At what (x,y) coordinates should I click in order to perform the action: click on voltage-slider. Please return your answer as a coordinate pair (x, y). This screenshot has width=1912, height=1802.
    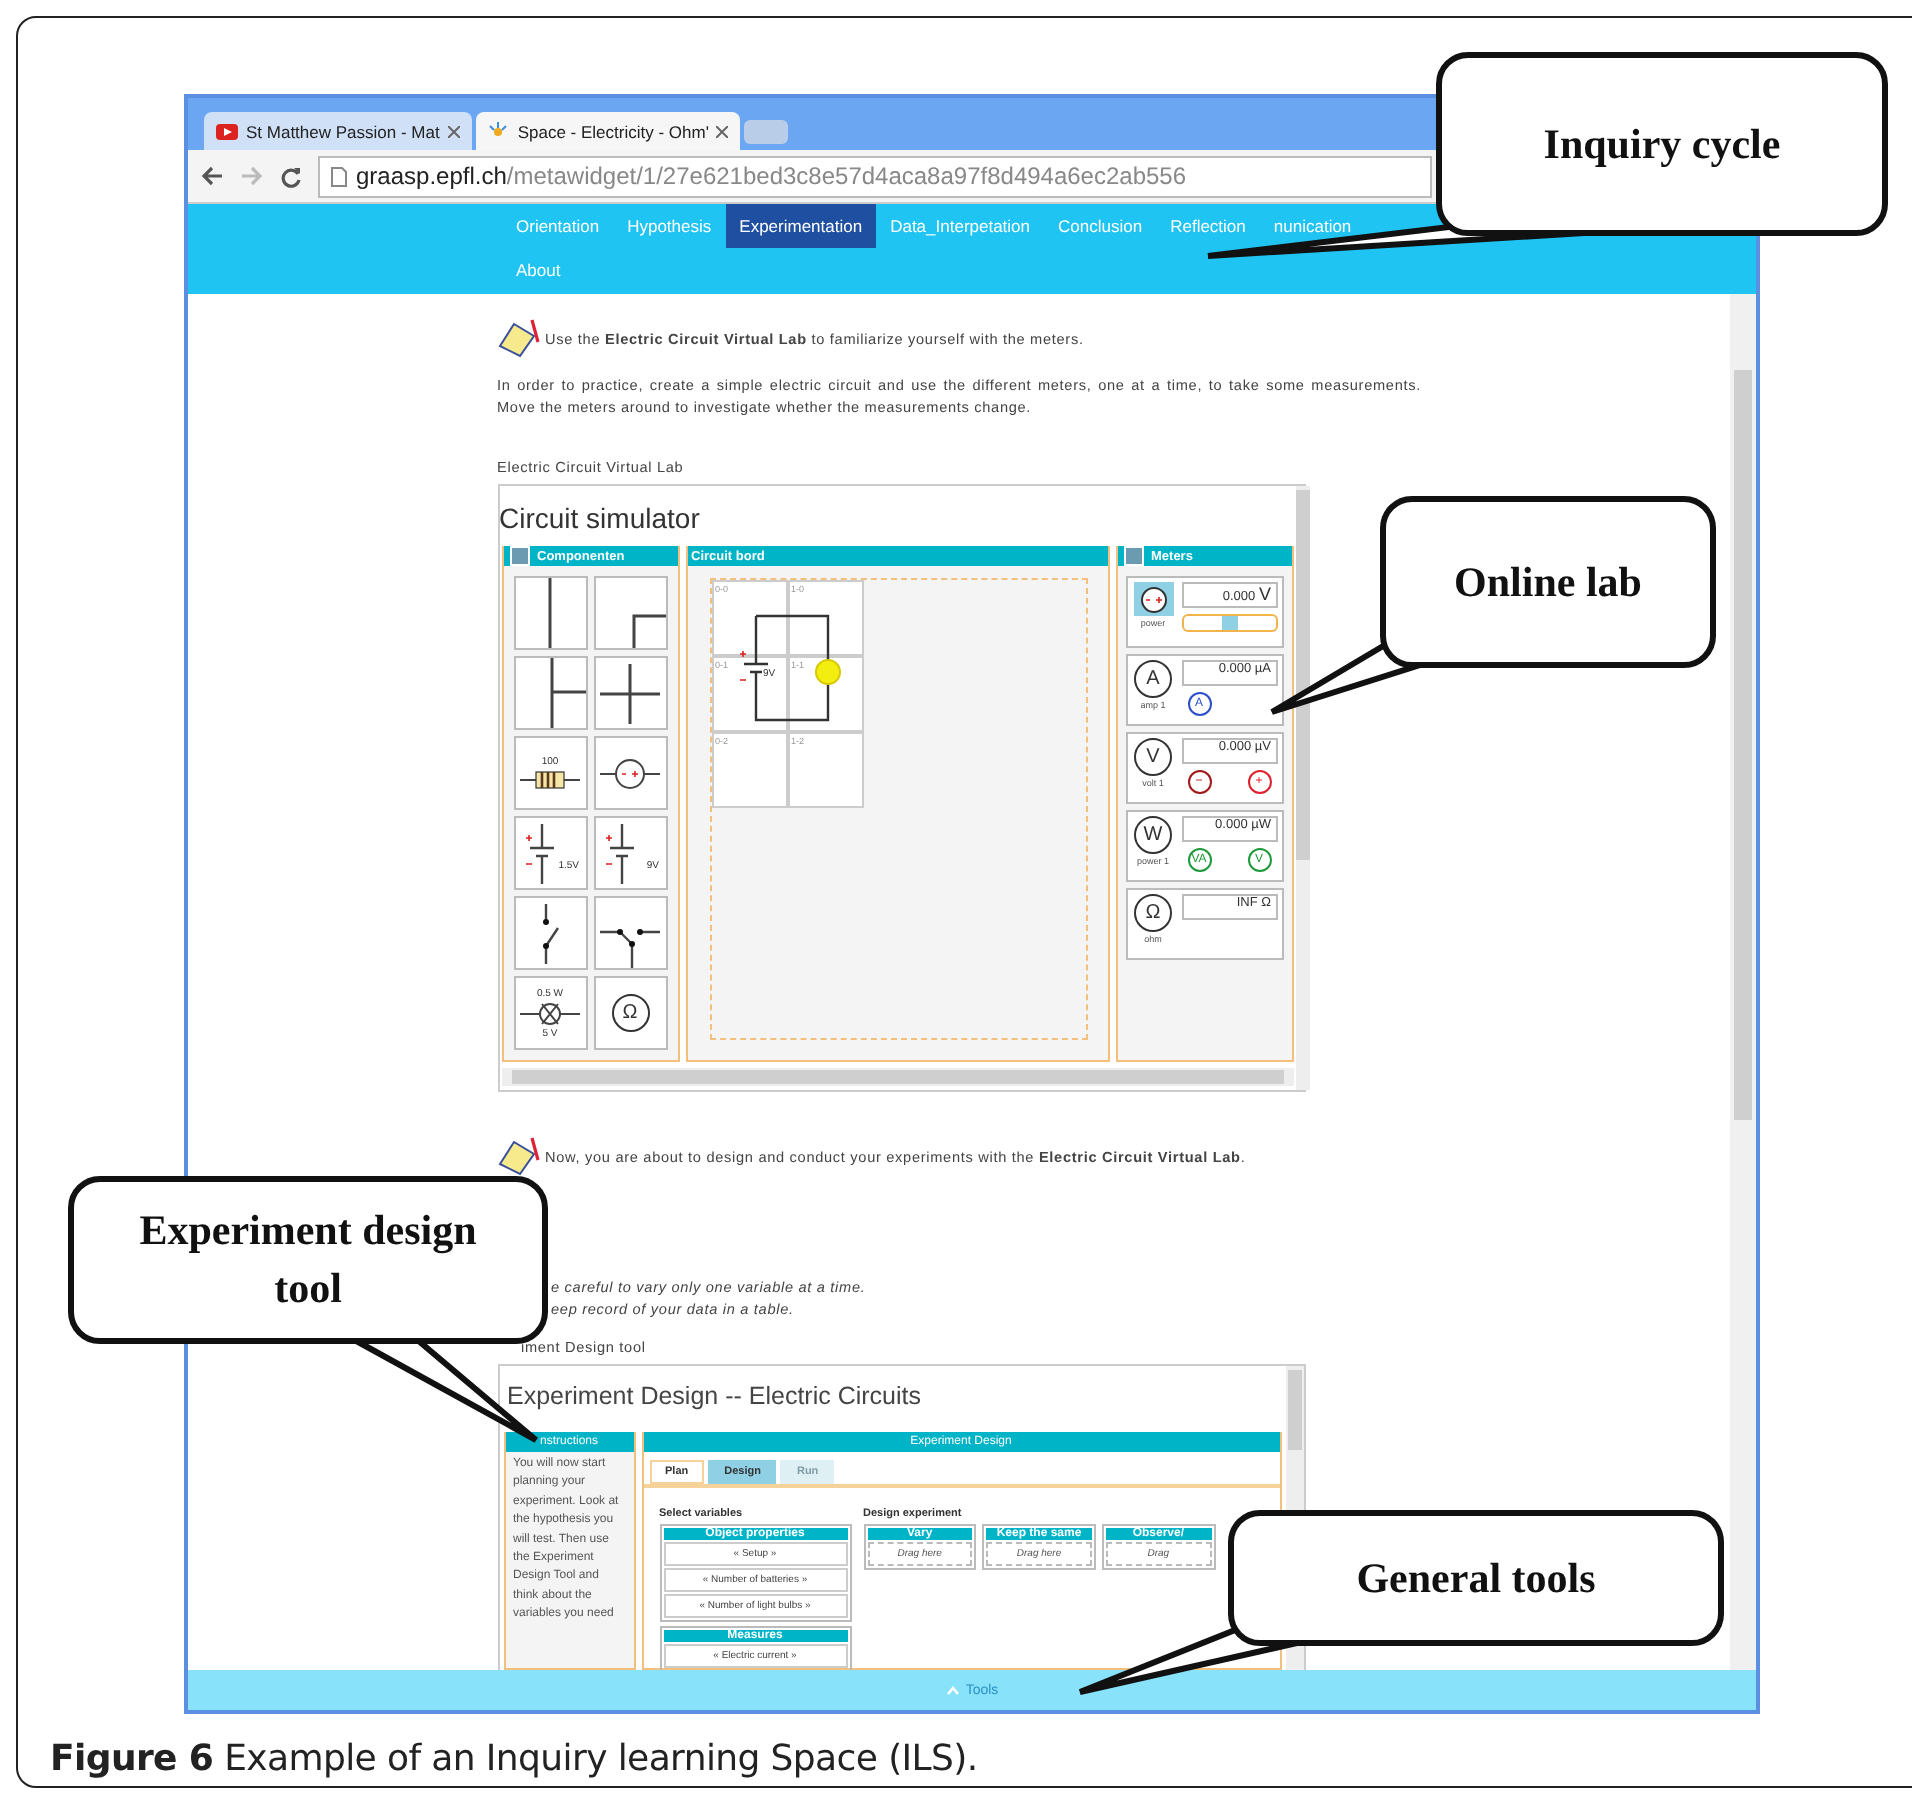
    Looking at the image, I should click on (1229, 623).